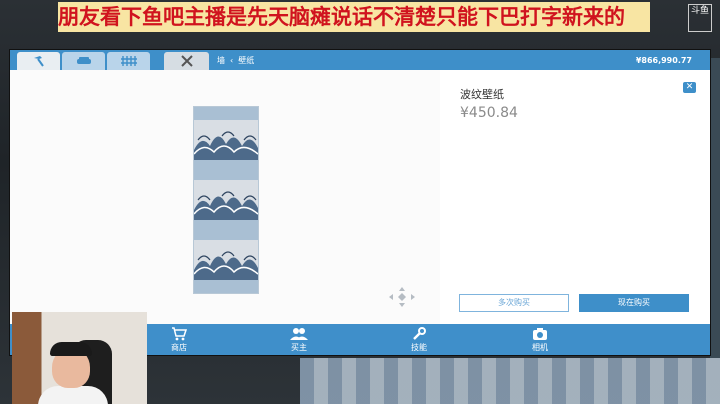  What do you see at coordinates (540, 334) in the screenshot?
I see `camera-icon` at bounding box center [540, 334].